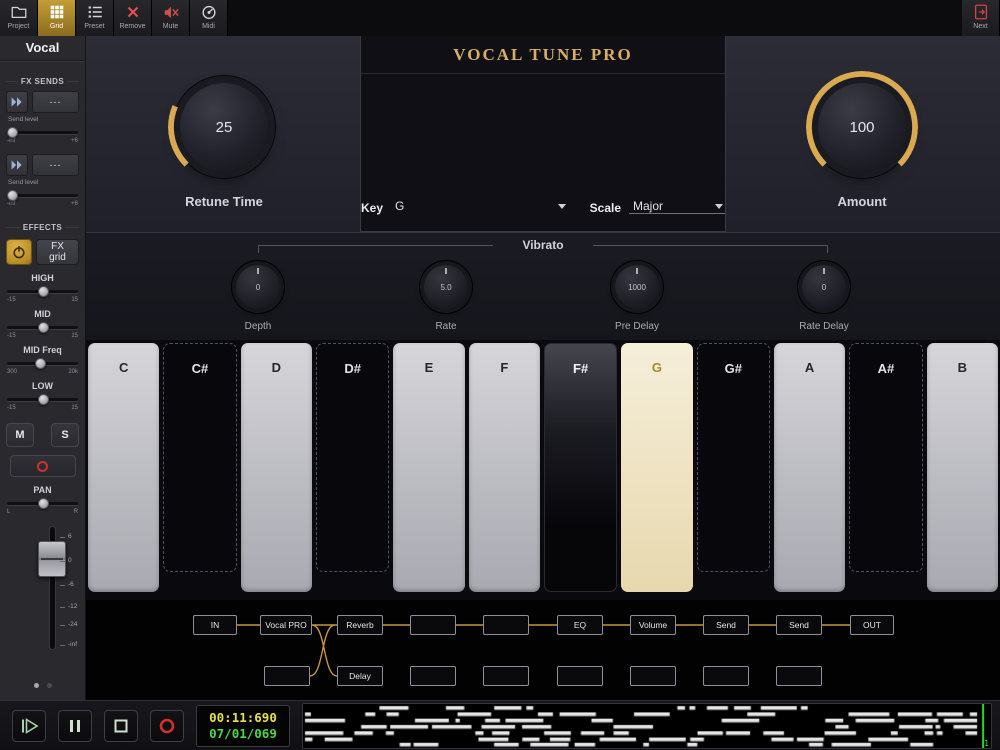  Describe the element at coordinates (42, 466) in the screenshot. I see `record-arm-button` at that location.